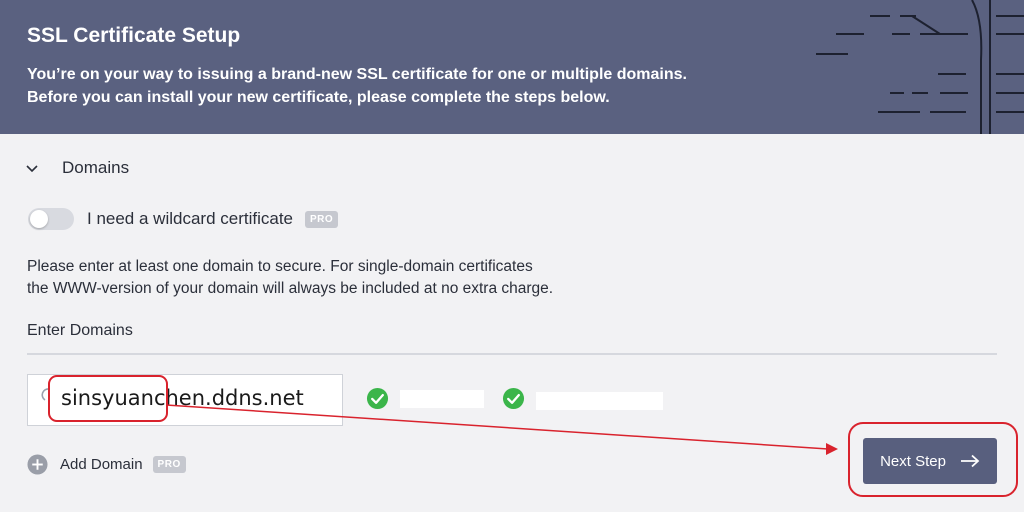 This screenshot has width=1024, height=512. What do you see at coordinates (32, 169) in the screenshot?
I see `chevron-down-icon` at bounding box center [32, 169].